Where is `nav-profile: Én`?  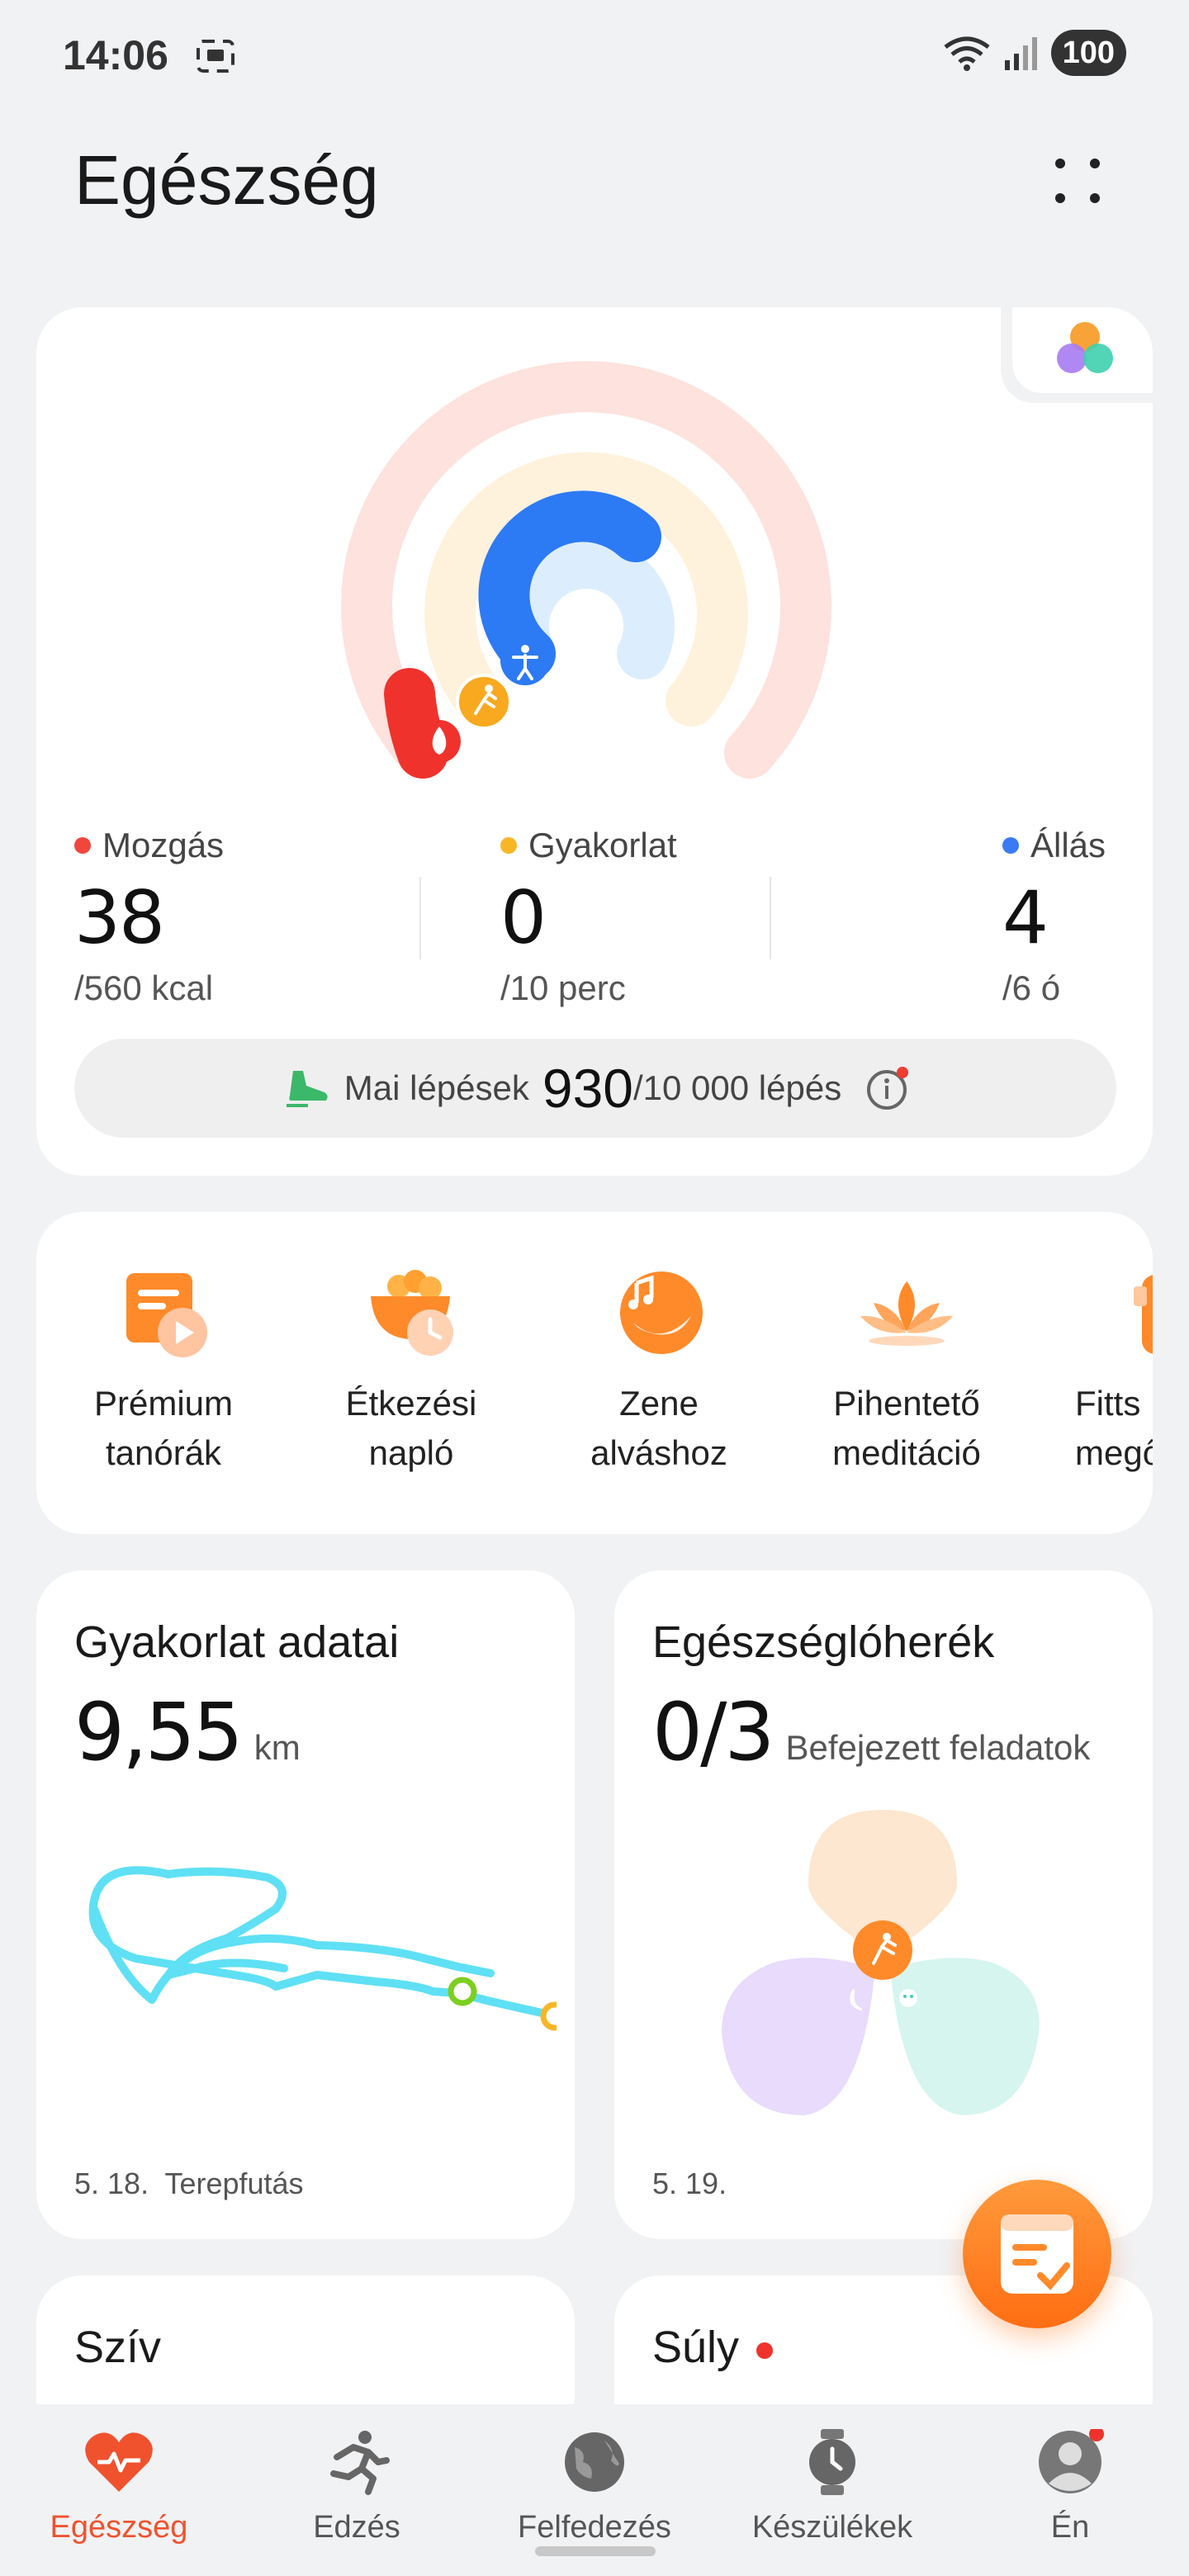
nav-profile: Én is located at coordinates (1070, 2487).